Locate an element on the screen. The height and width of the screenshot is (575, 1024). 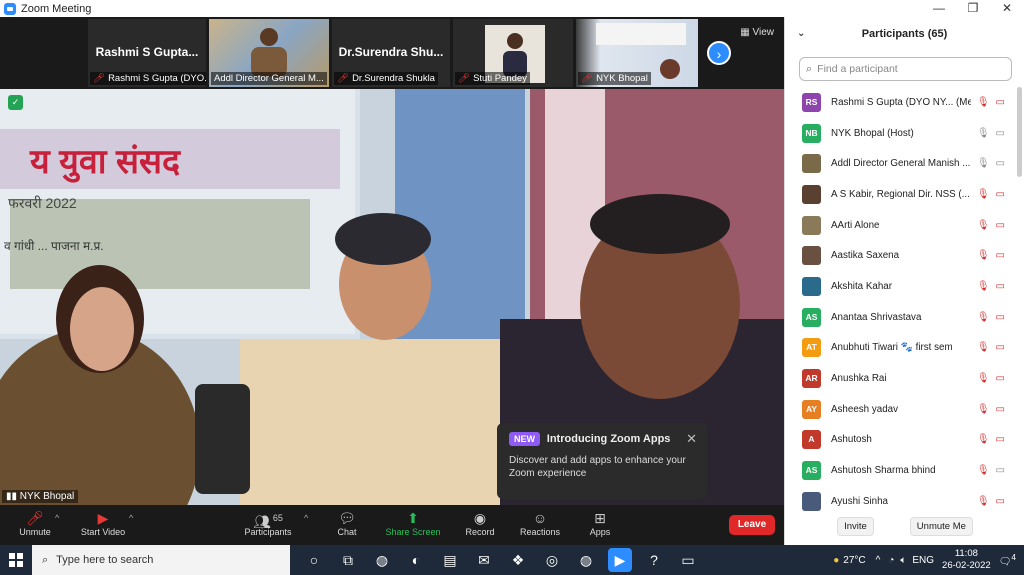
obs-icon: ◎ is located at coordinates (552, 560).